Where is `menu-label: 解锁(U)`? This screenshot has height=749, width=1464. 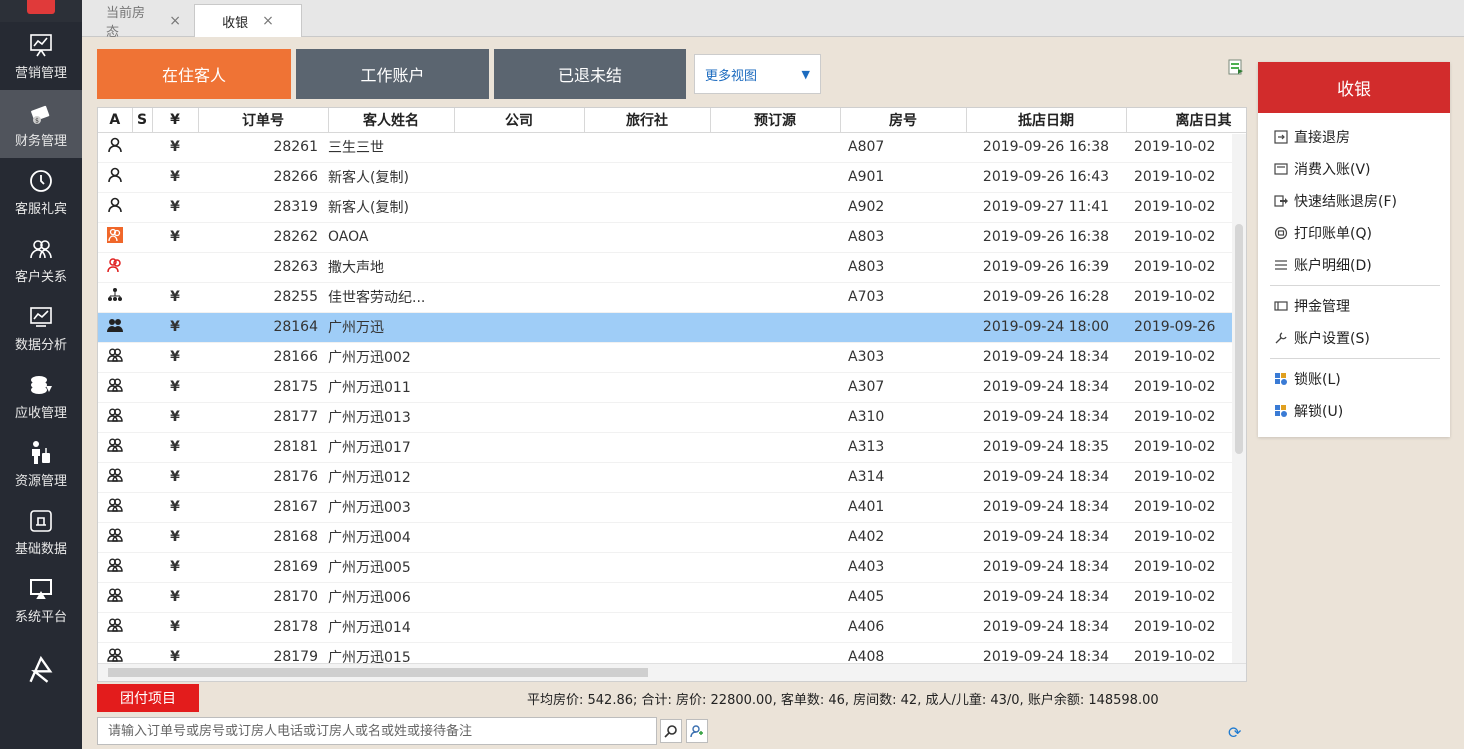 menu-label: 解锁(U) is located at coordinates (1319, 412).